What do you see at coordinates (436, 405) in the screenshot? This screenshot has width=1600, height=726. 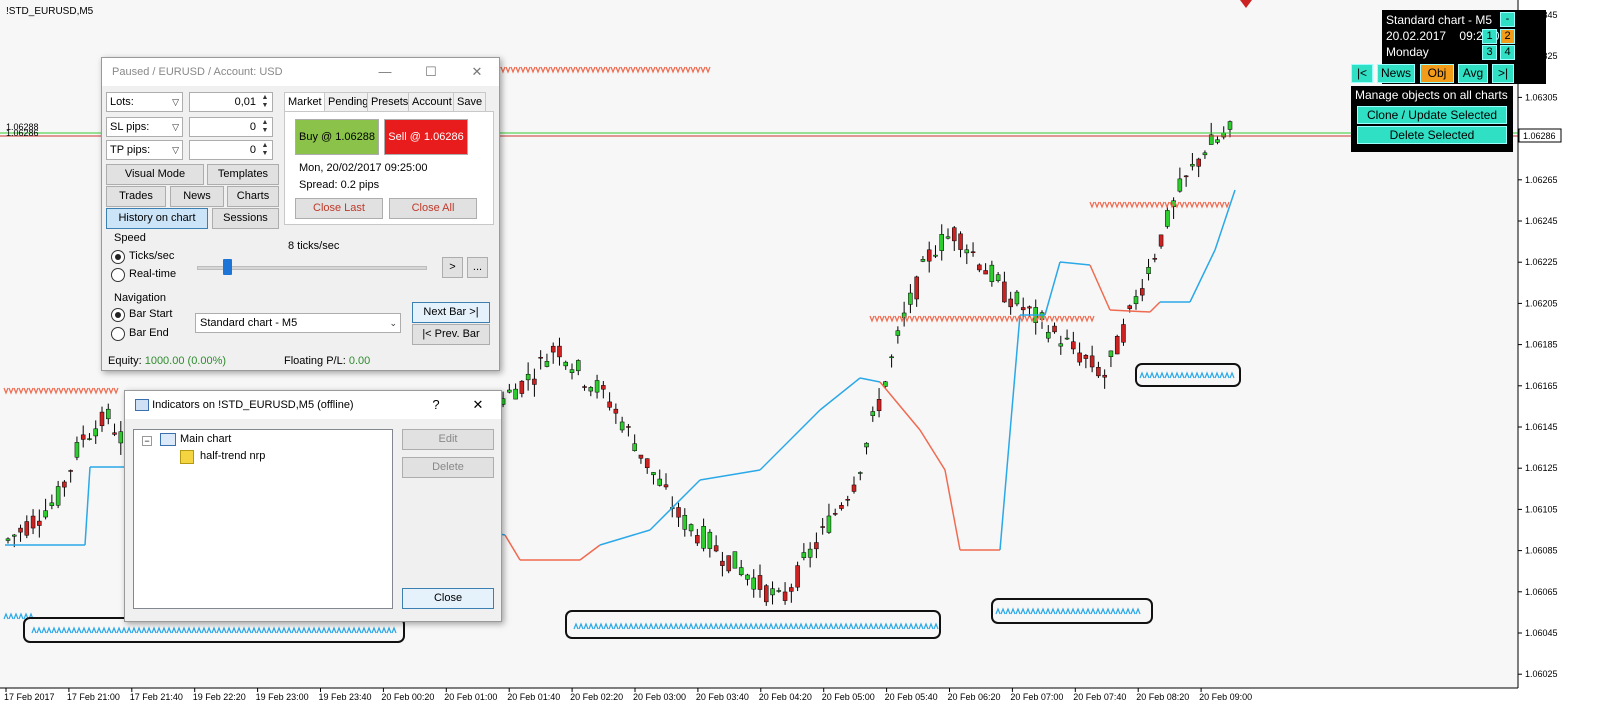 I see `help-icon: ?` at bounding box center [436, 405].